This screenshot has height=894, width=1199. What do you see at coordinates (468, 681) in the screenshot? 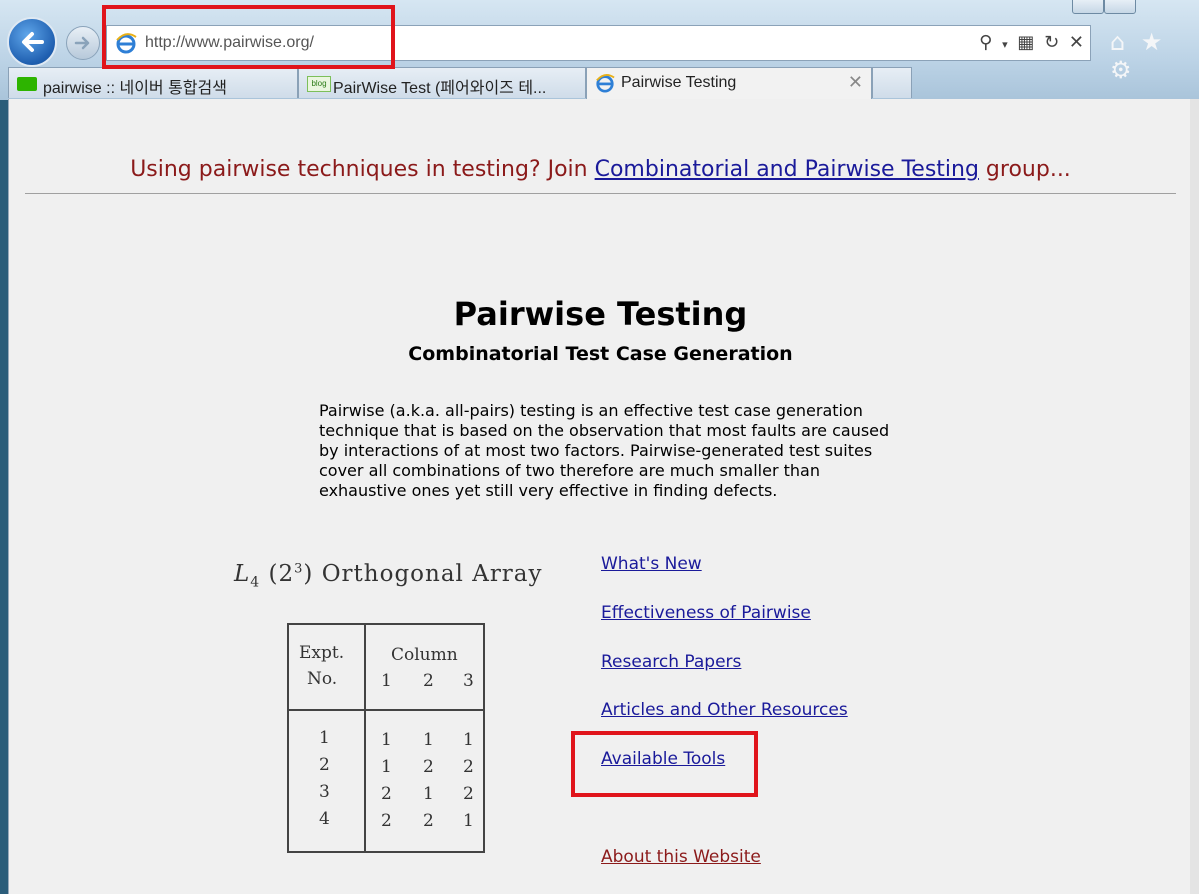
I see `oa-col-num: 3` at bounding box center [468, 681].